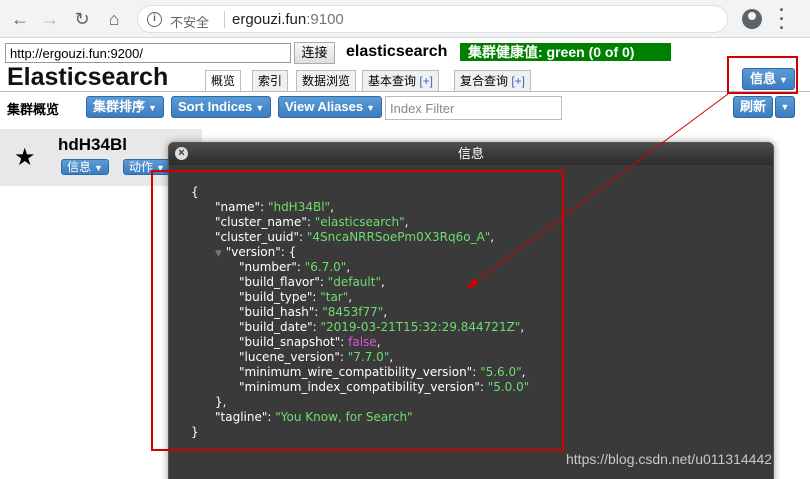 The image size is (810, 479). I want to click on annotation-arrow-head, so click(472, 283).